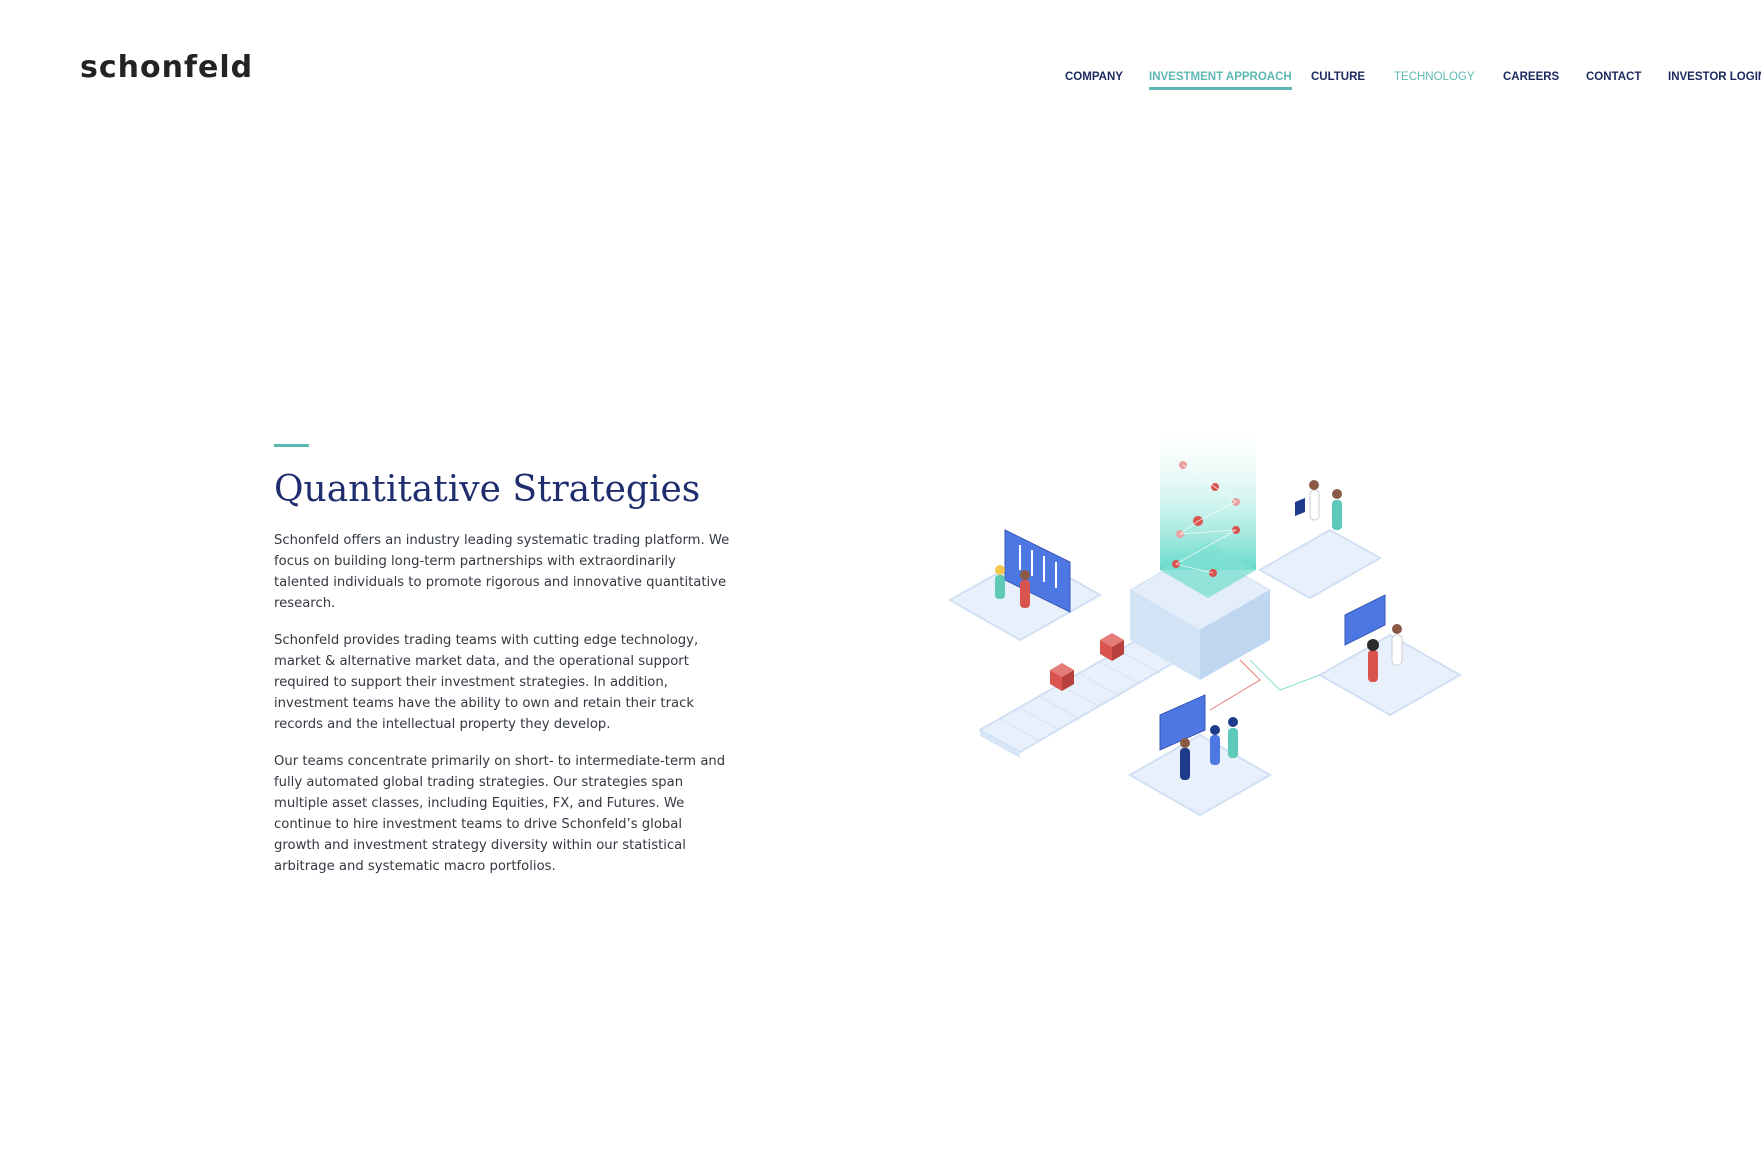 The width and height of the screenshot is (1761, 1153). I want to click on section-accent-line, so click(291, 445).